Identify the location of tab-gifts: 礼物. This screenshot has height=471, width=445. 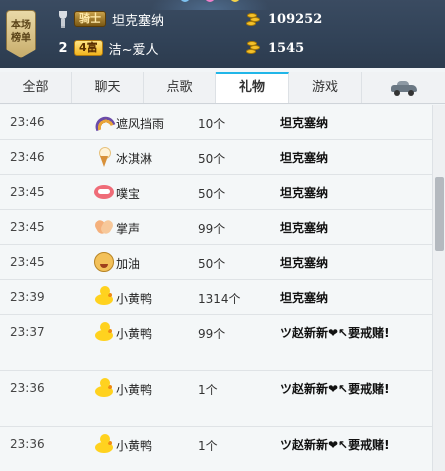
(252, 87).